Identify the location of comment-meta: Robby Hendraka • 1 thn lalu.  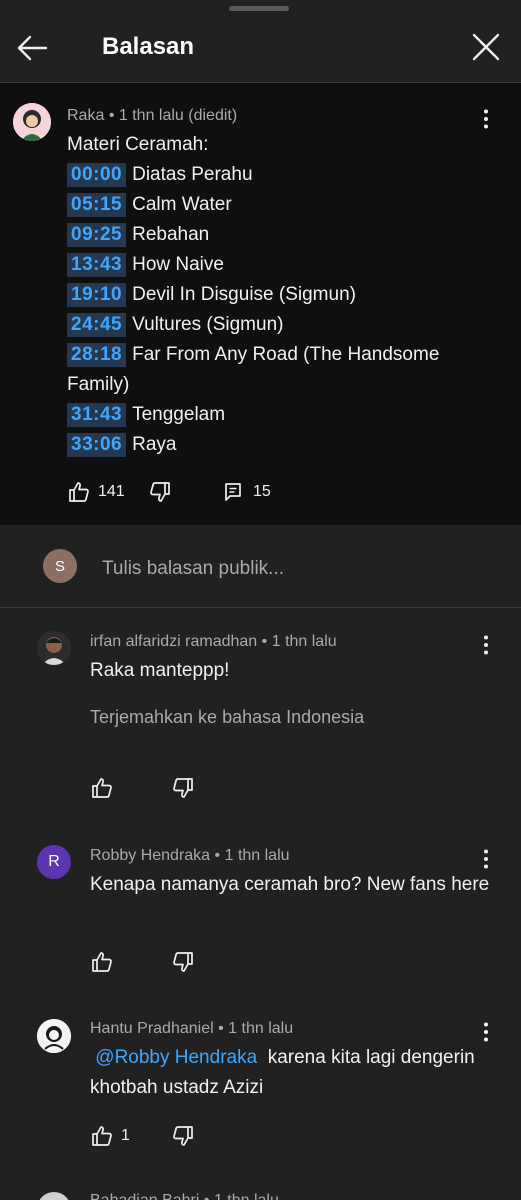
(190, 855).